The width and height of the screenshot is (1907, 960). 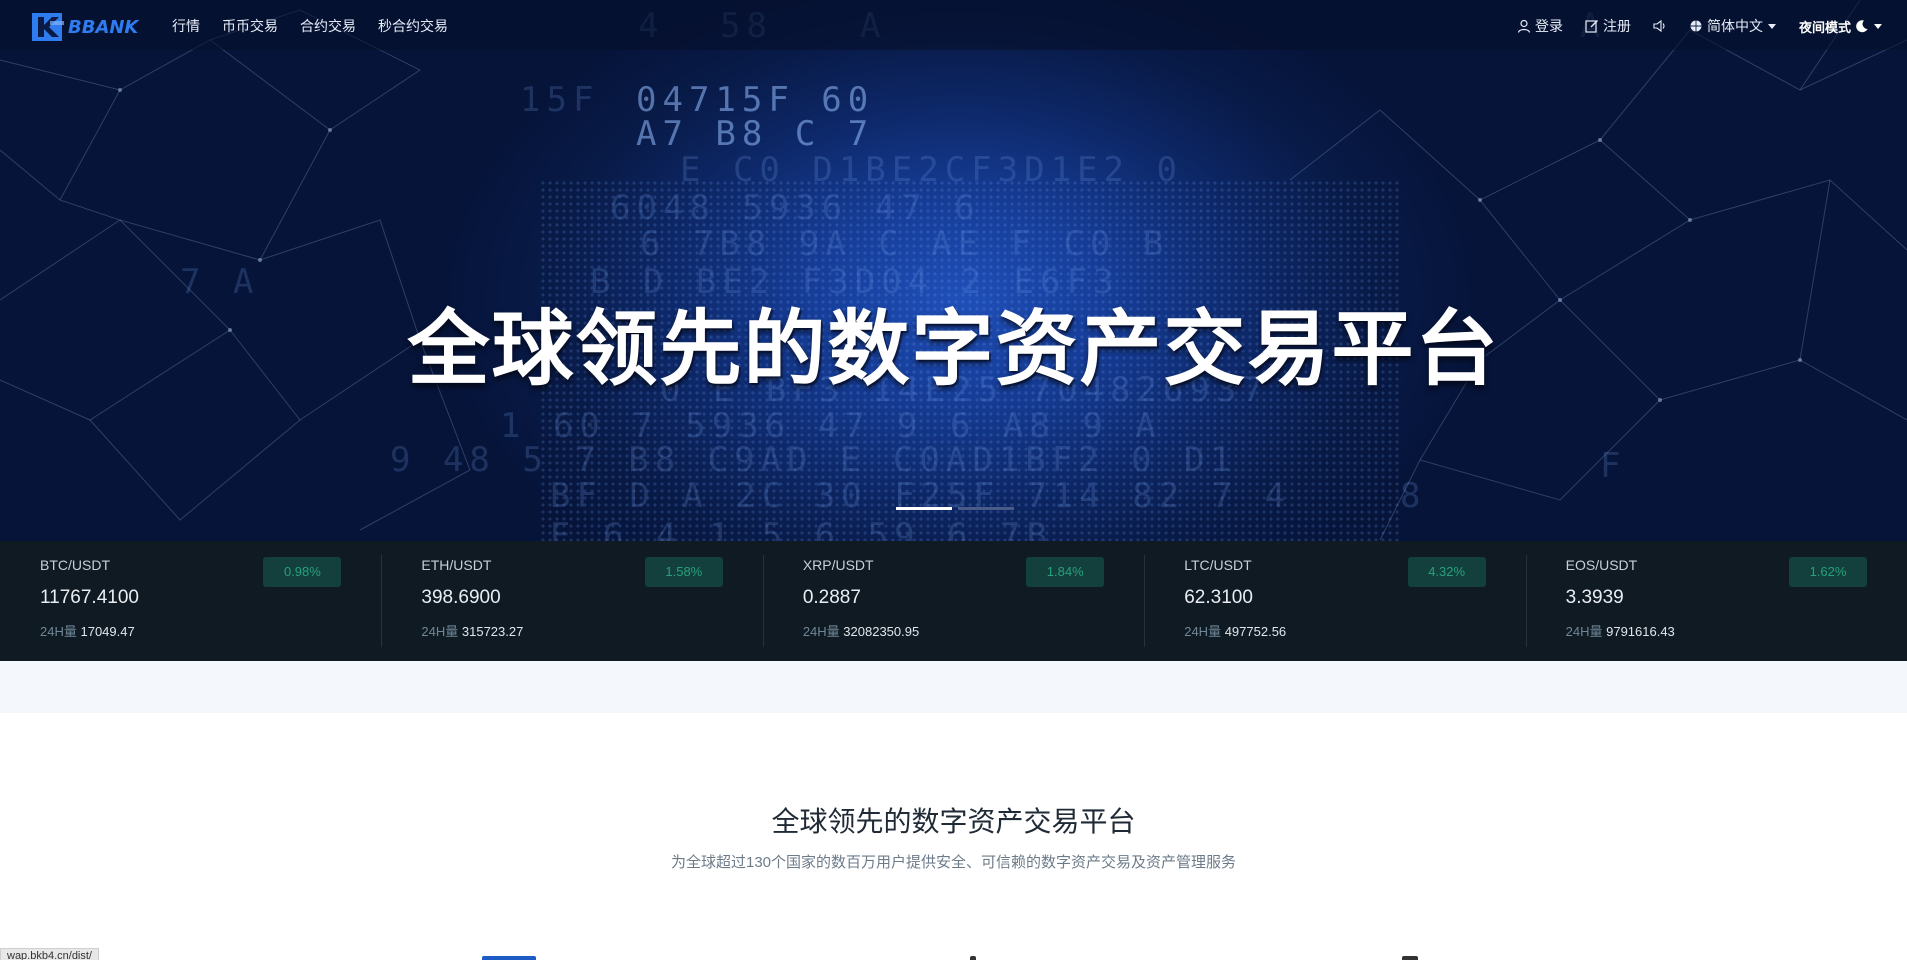 I want to click on ticker-volume: 24H量 32082350.95, so click(x=973, y=630).